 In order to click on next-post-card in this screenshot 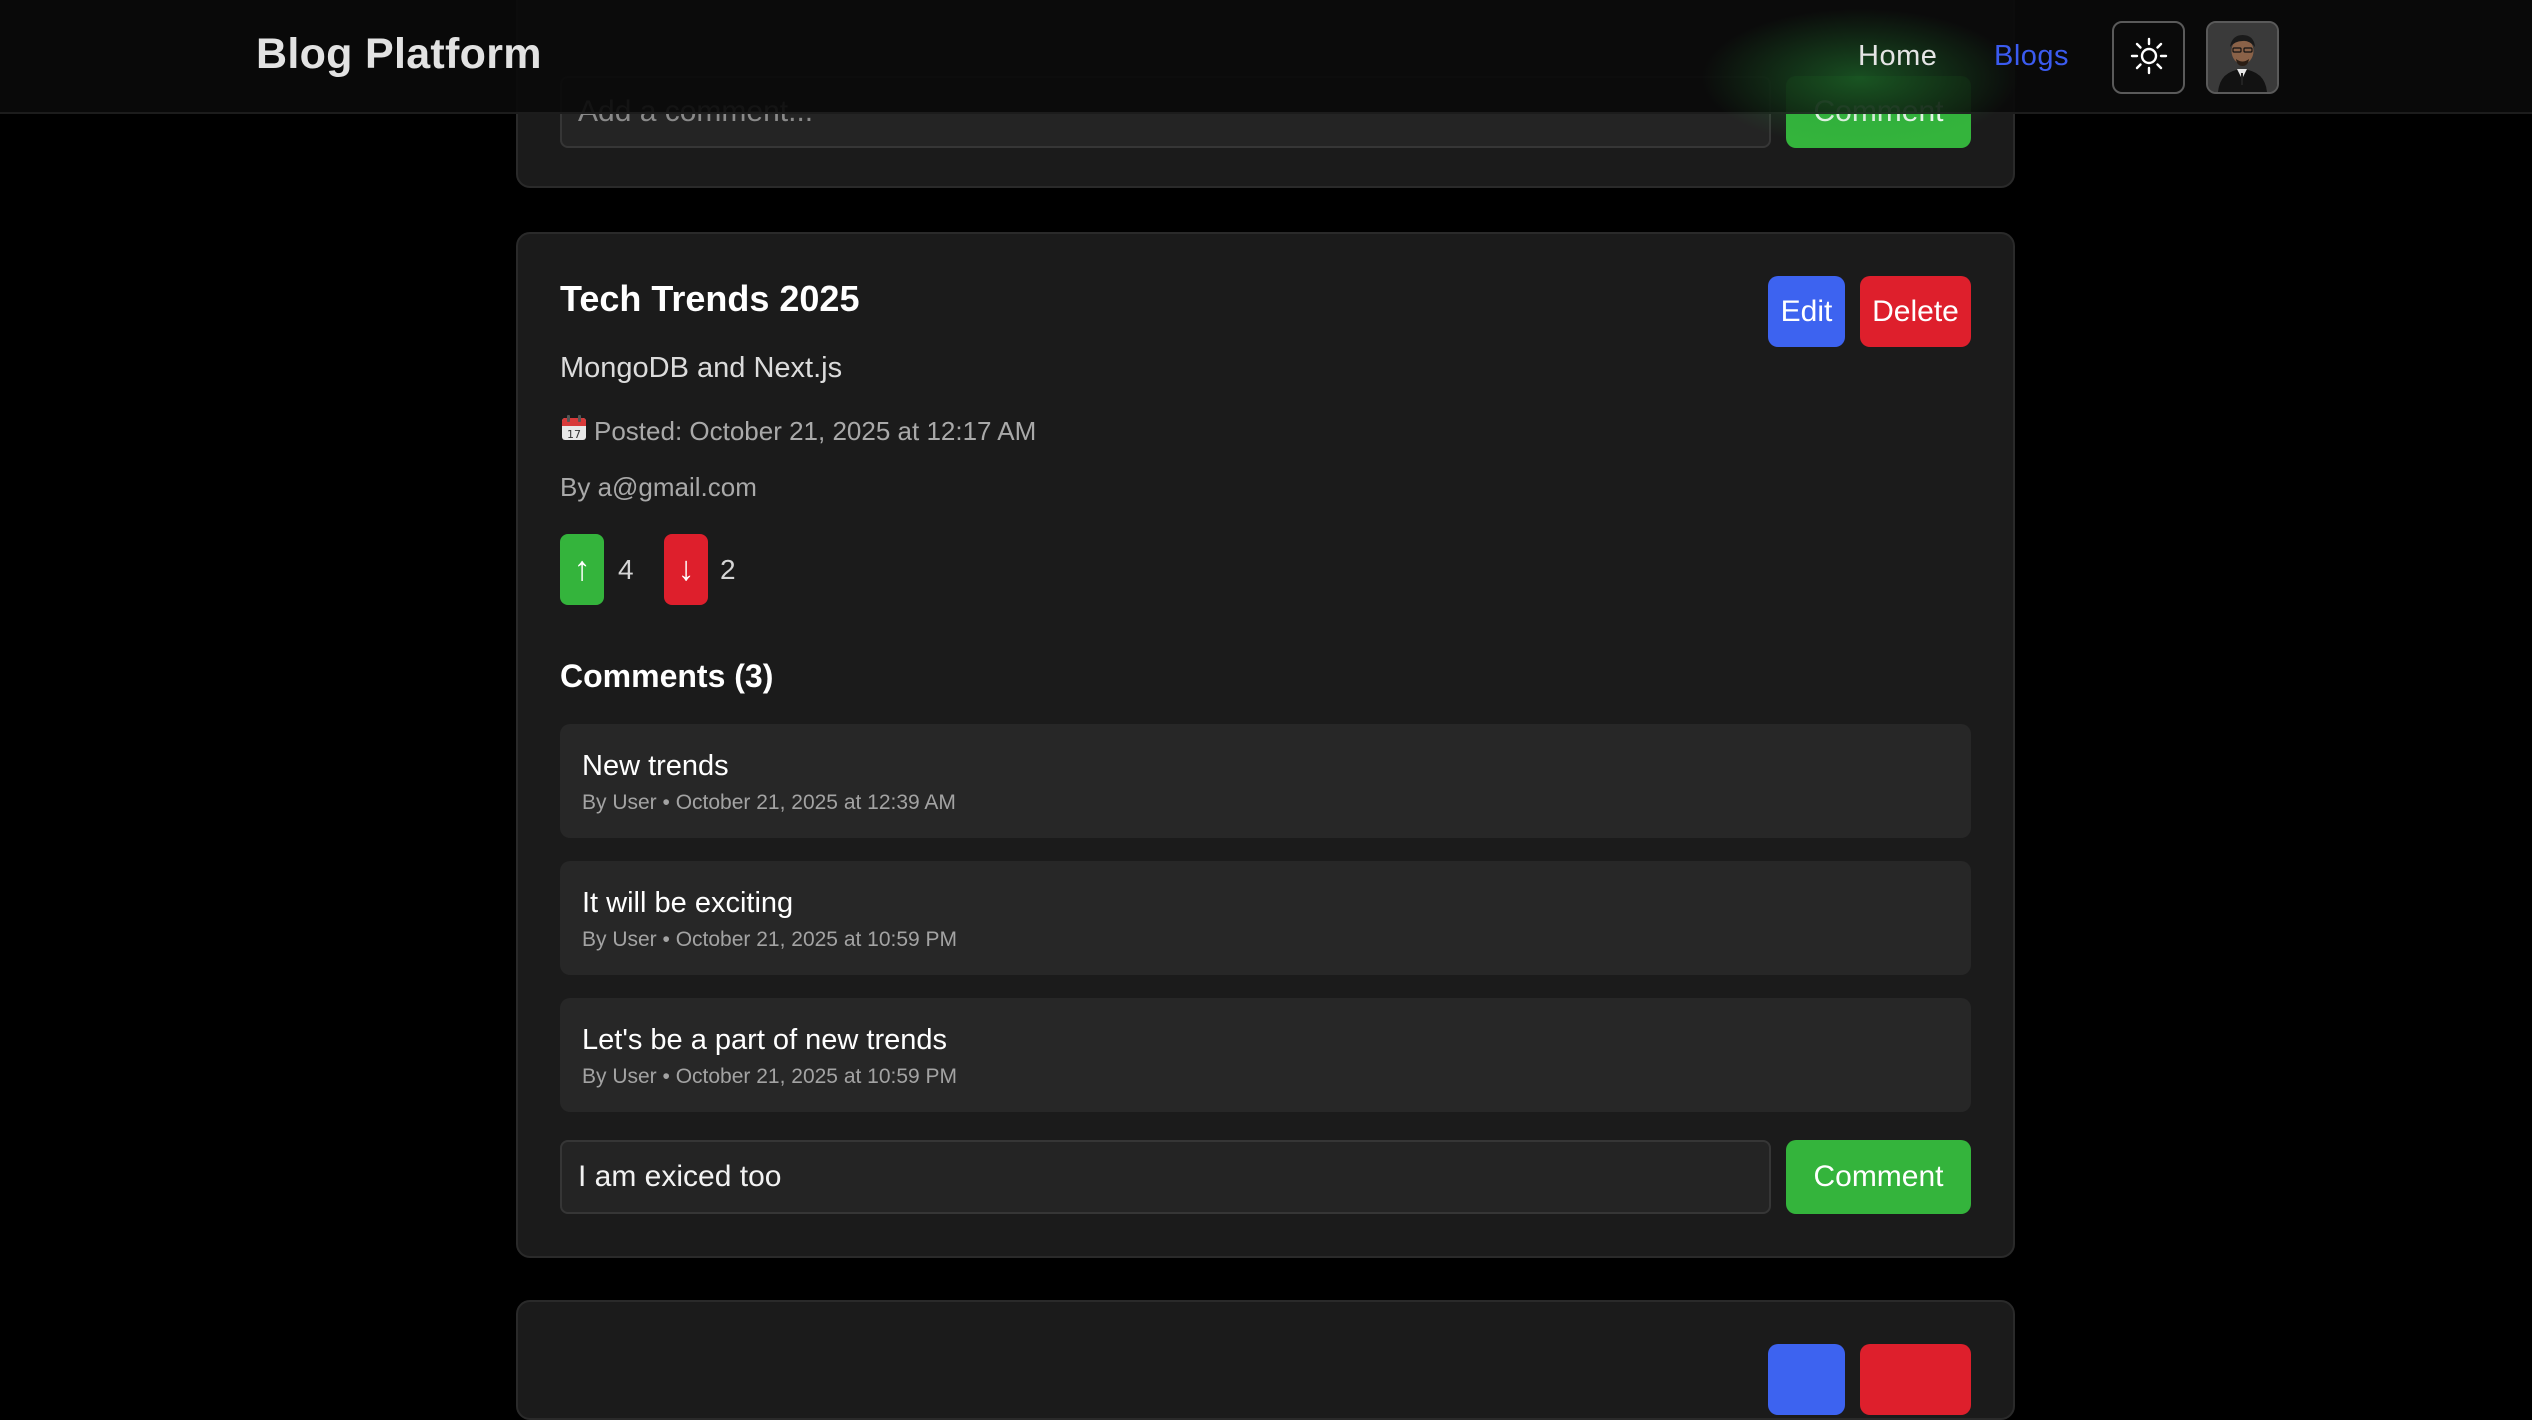, I will do `click(1265, 1360)`.